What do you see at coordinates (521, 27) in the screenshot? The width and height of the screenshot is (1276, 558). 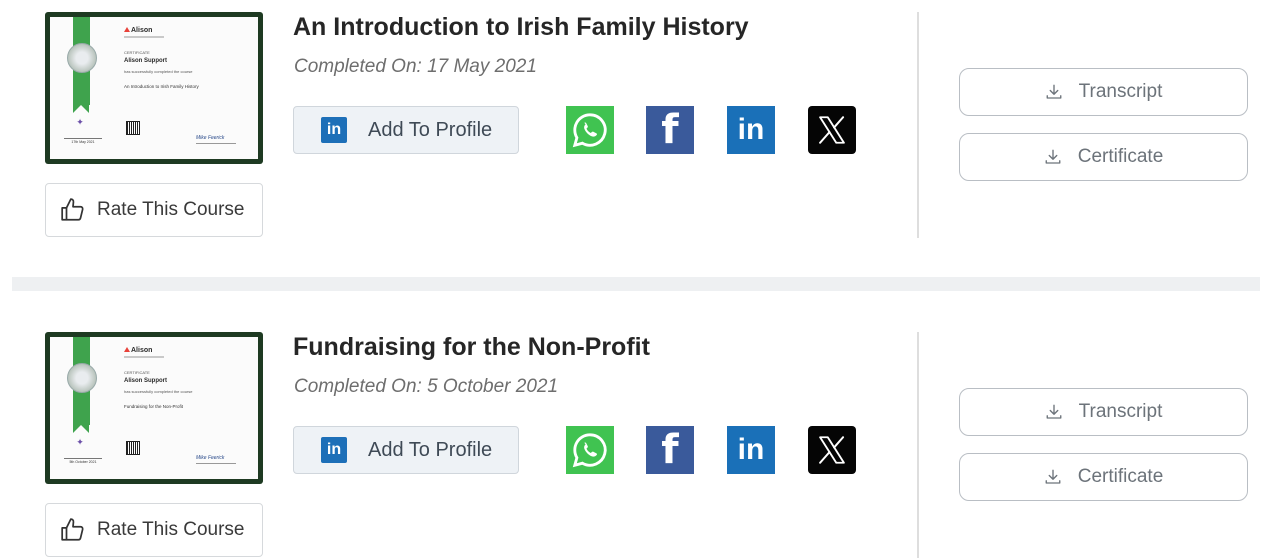 I see `course-title: An Introduction to Irish Family History` at bounding box center [521, 27].